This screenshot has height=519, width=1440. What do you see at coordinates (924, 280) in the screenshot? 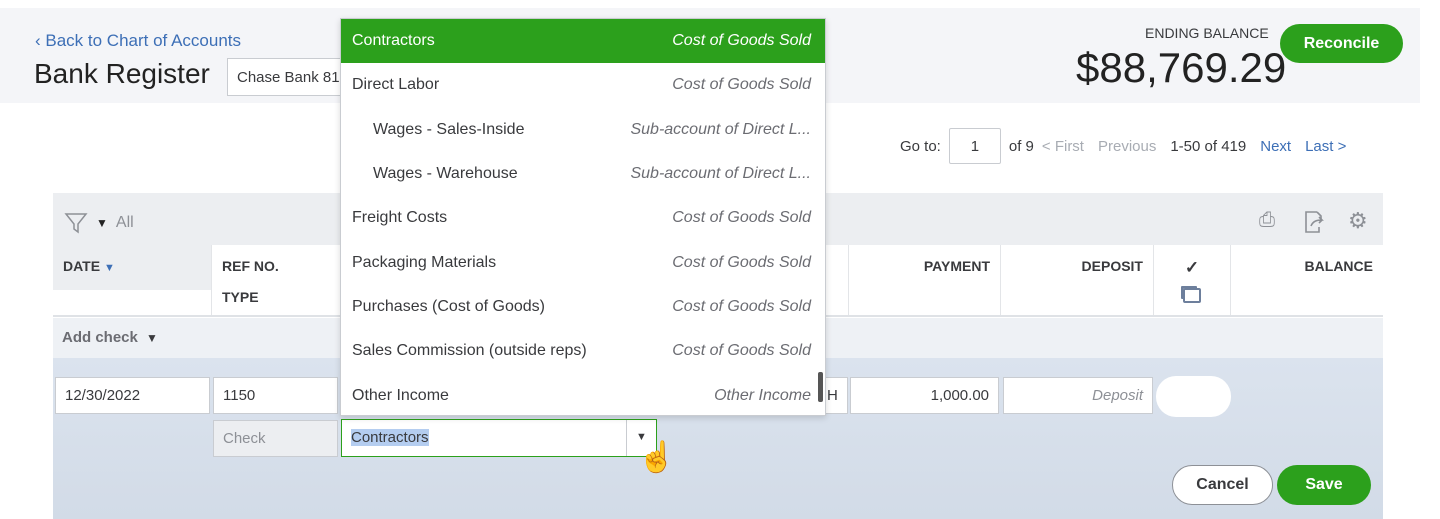
I see `column-payment: PAYMENT` at bounding box center [924, 280].